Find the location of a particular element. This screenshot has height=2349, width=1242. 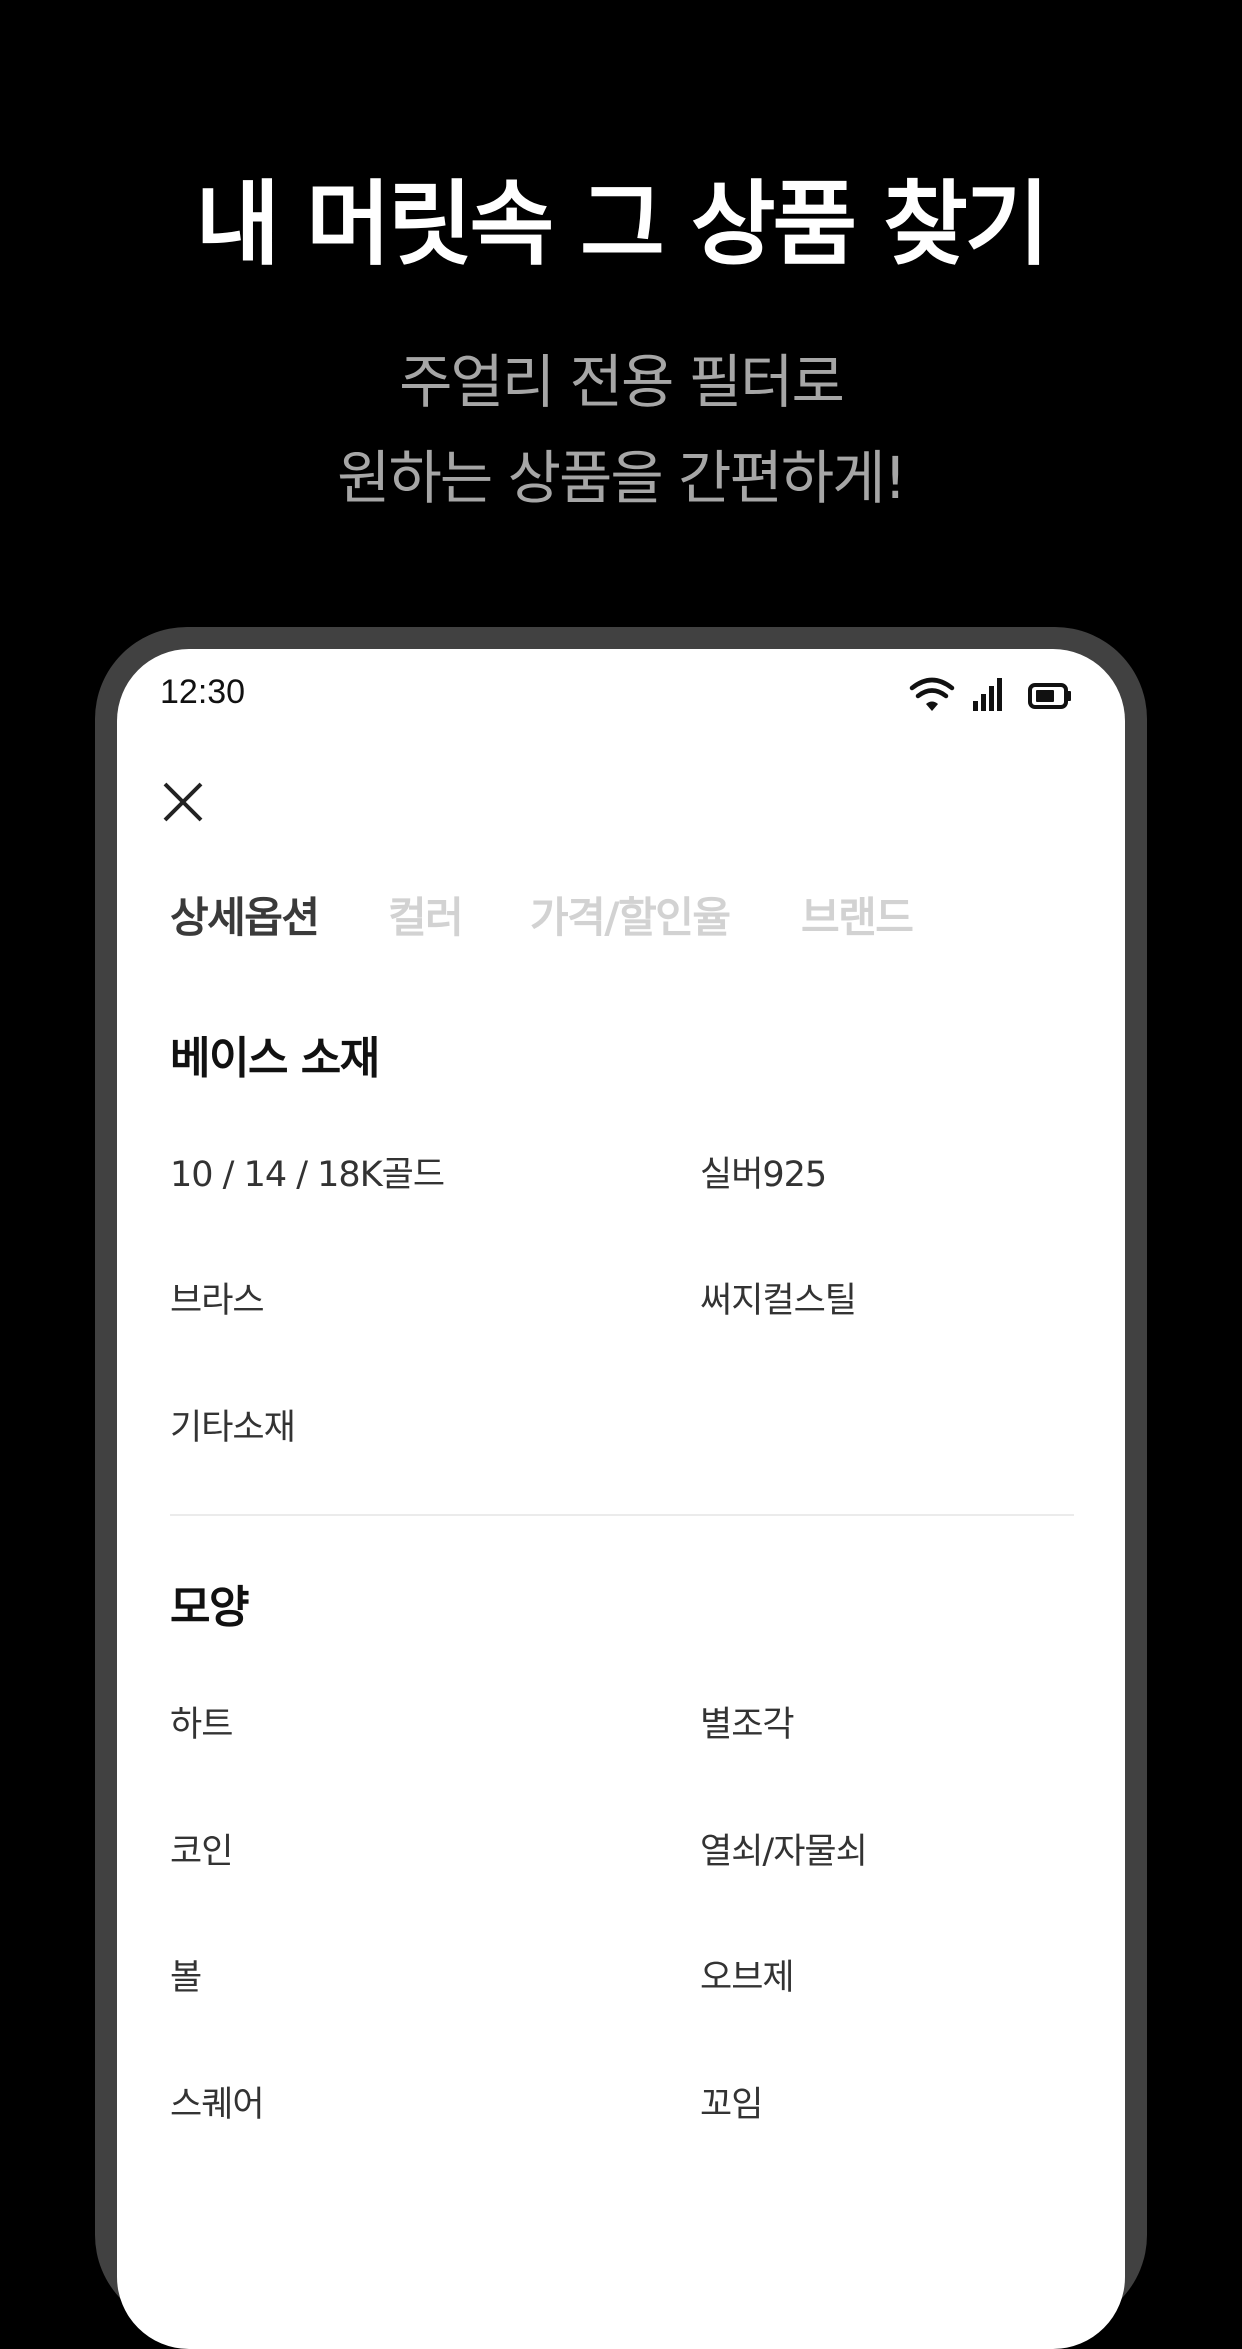

section-title-shape: 모양 is located at coordinates (209, 1607).